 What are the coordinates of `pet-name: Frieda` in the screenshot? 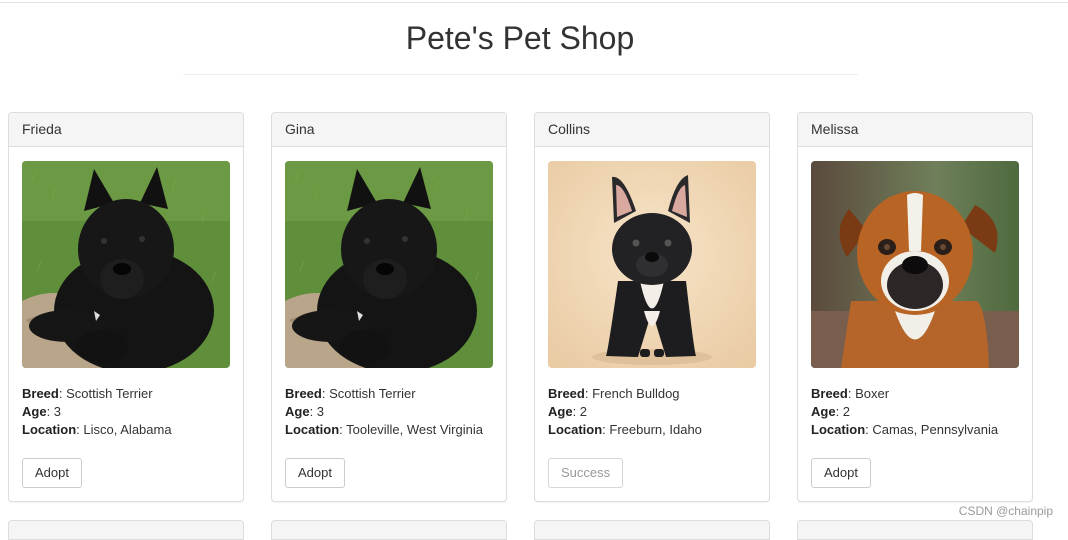 It's located at (126, 130).